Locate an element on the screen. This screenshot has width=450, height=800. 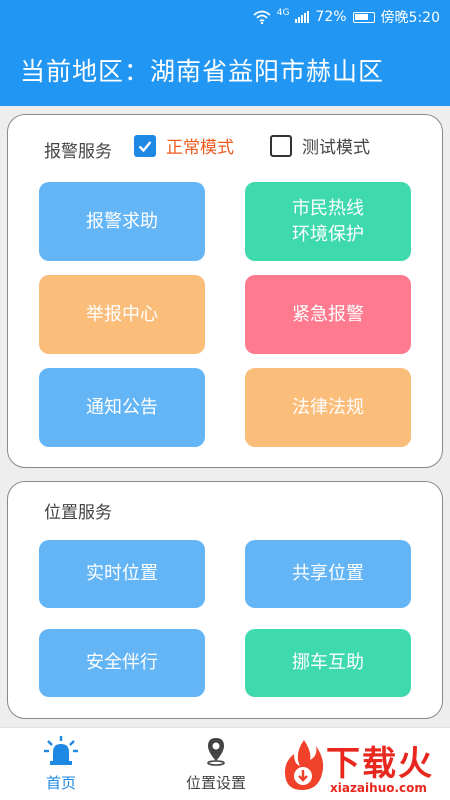
battery-icon is located at coordinates (363, 17).